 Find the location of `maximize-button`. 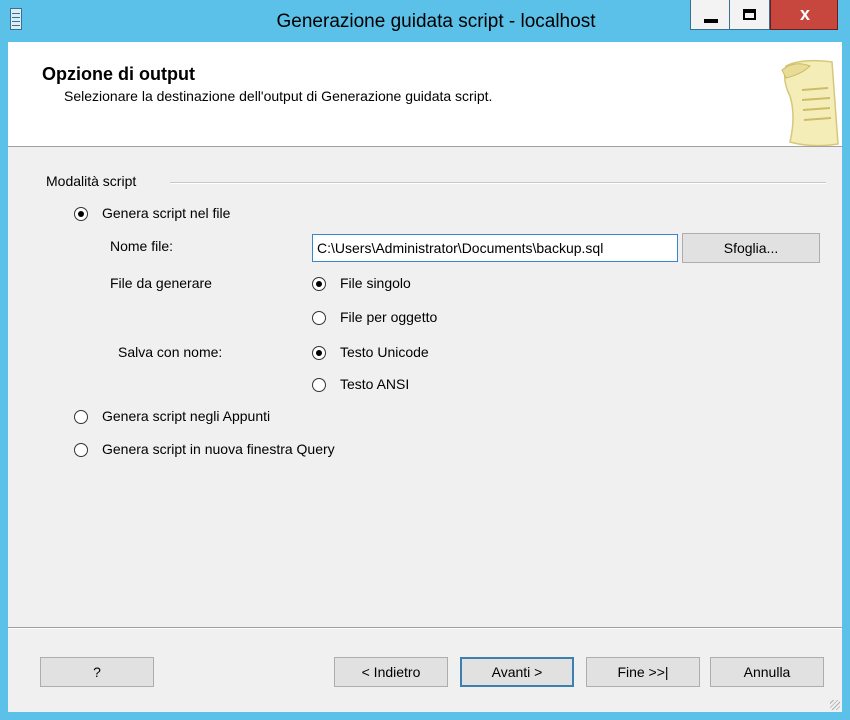

maximize-button is located at coordinates (750, 15).